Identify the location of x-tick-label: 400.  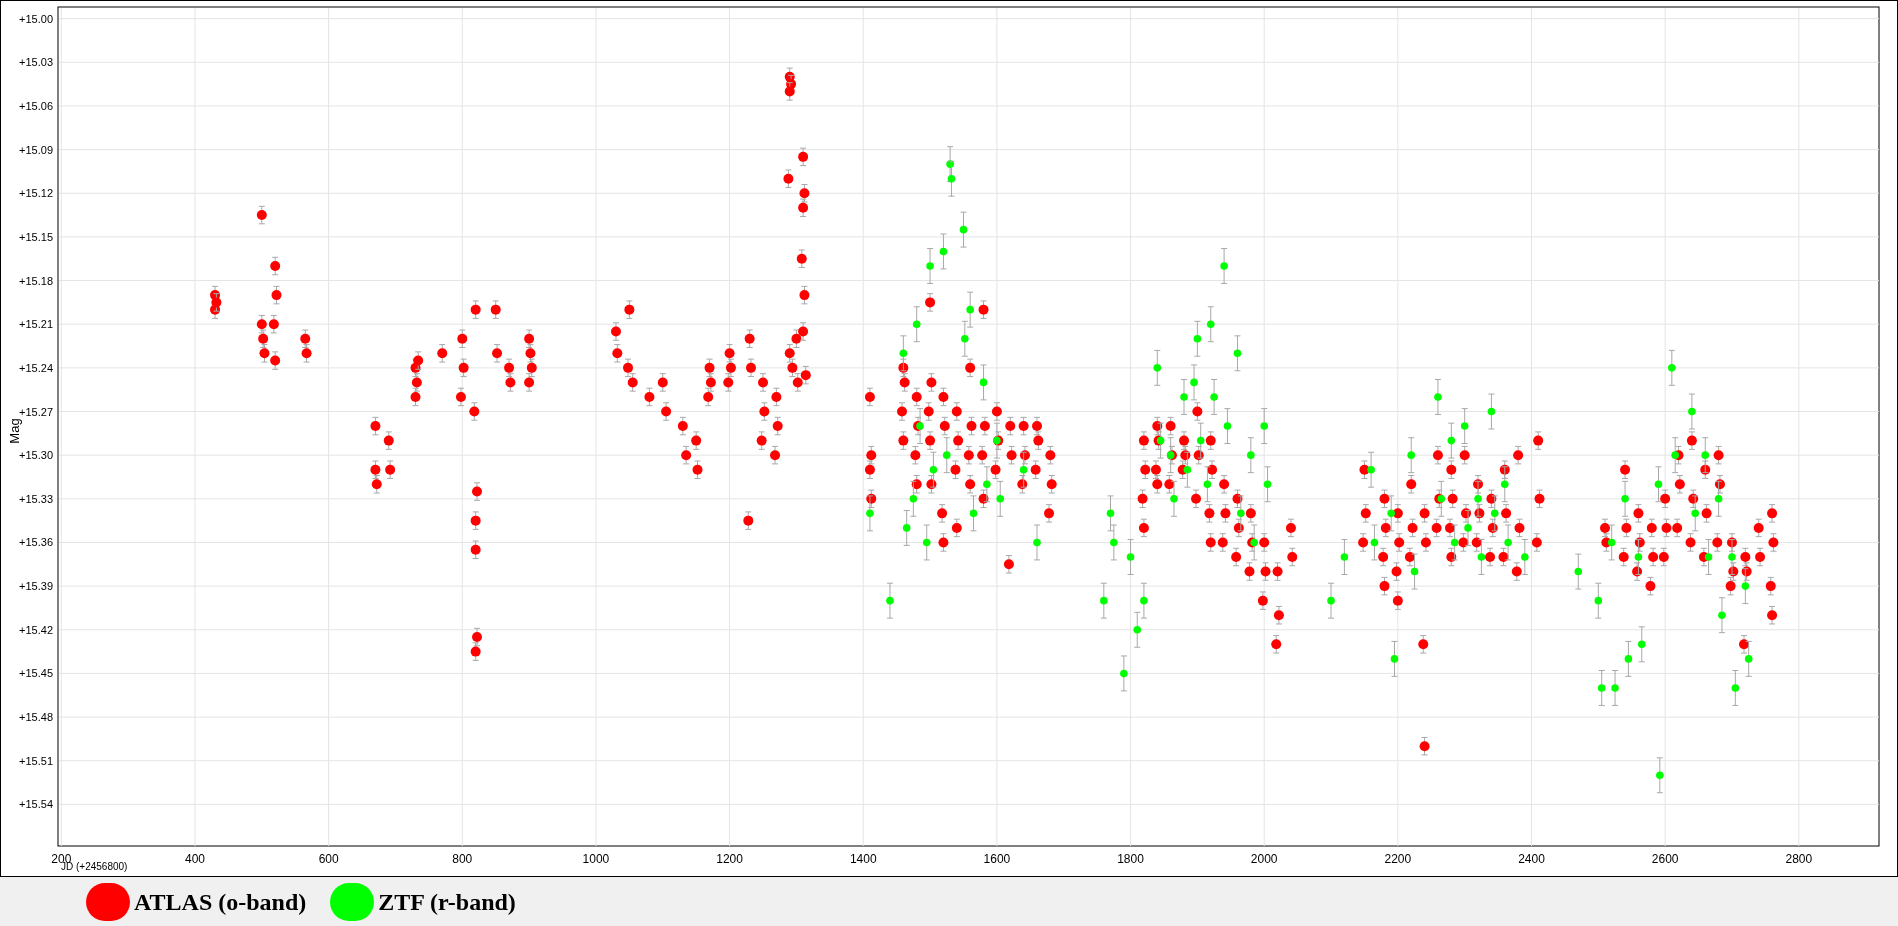
(195, 859).